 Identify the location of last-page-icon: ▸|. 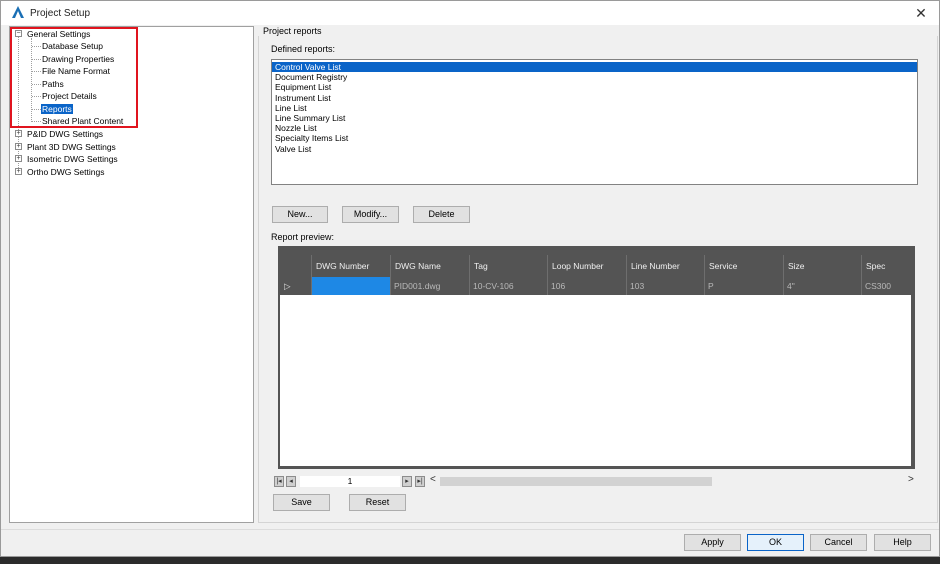
(420, 481).